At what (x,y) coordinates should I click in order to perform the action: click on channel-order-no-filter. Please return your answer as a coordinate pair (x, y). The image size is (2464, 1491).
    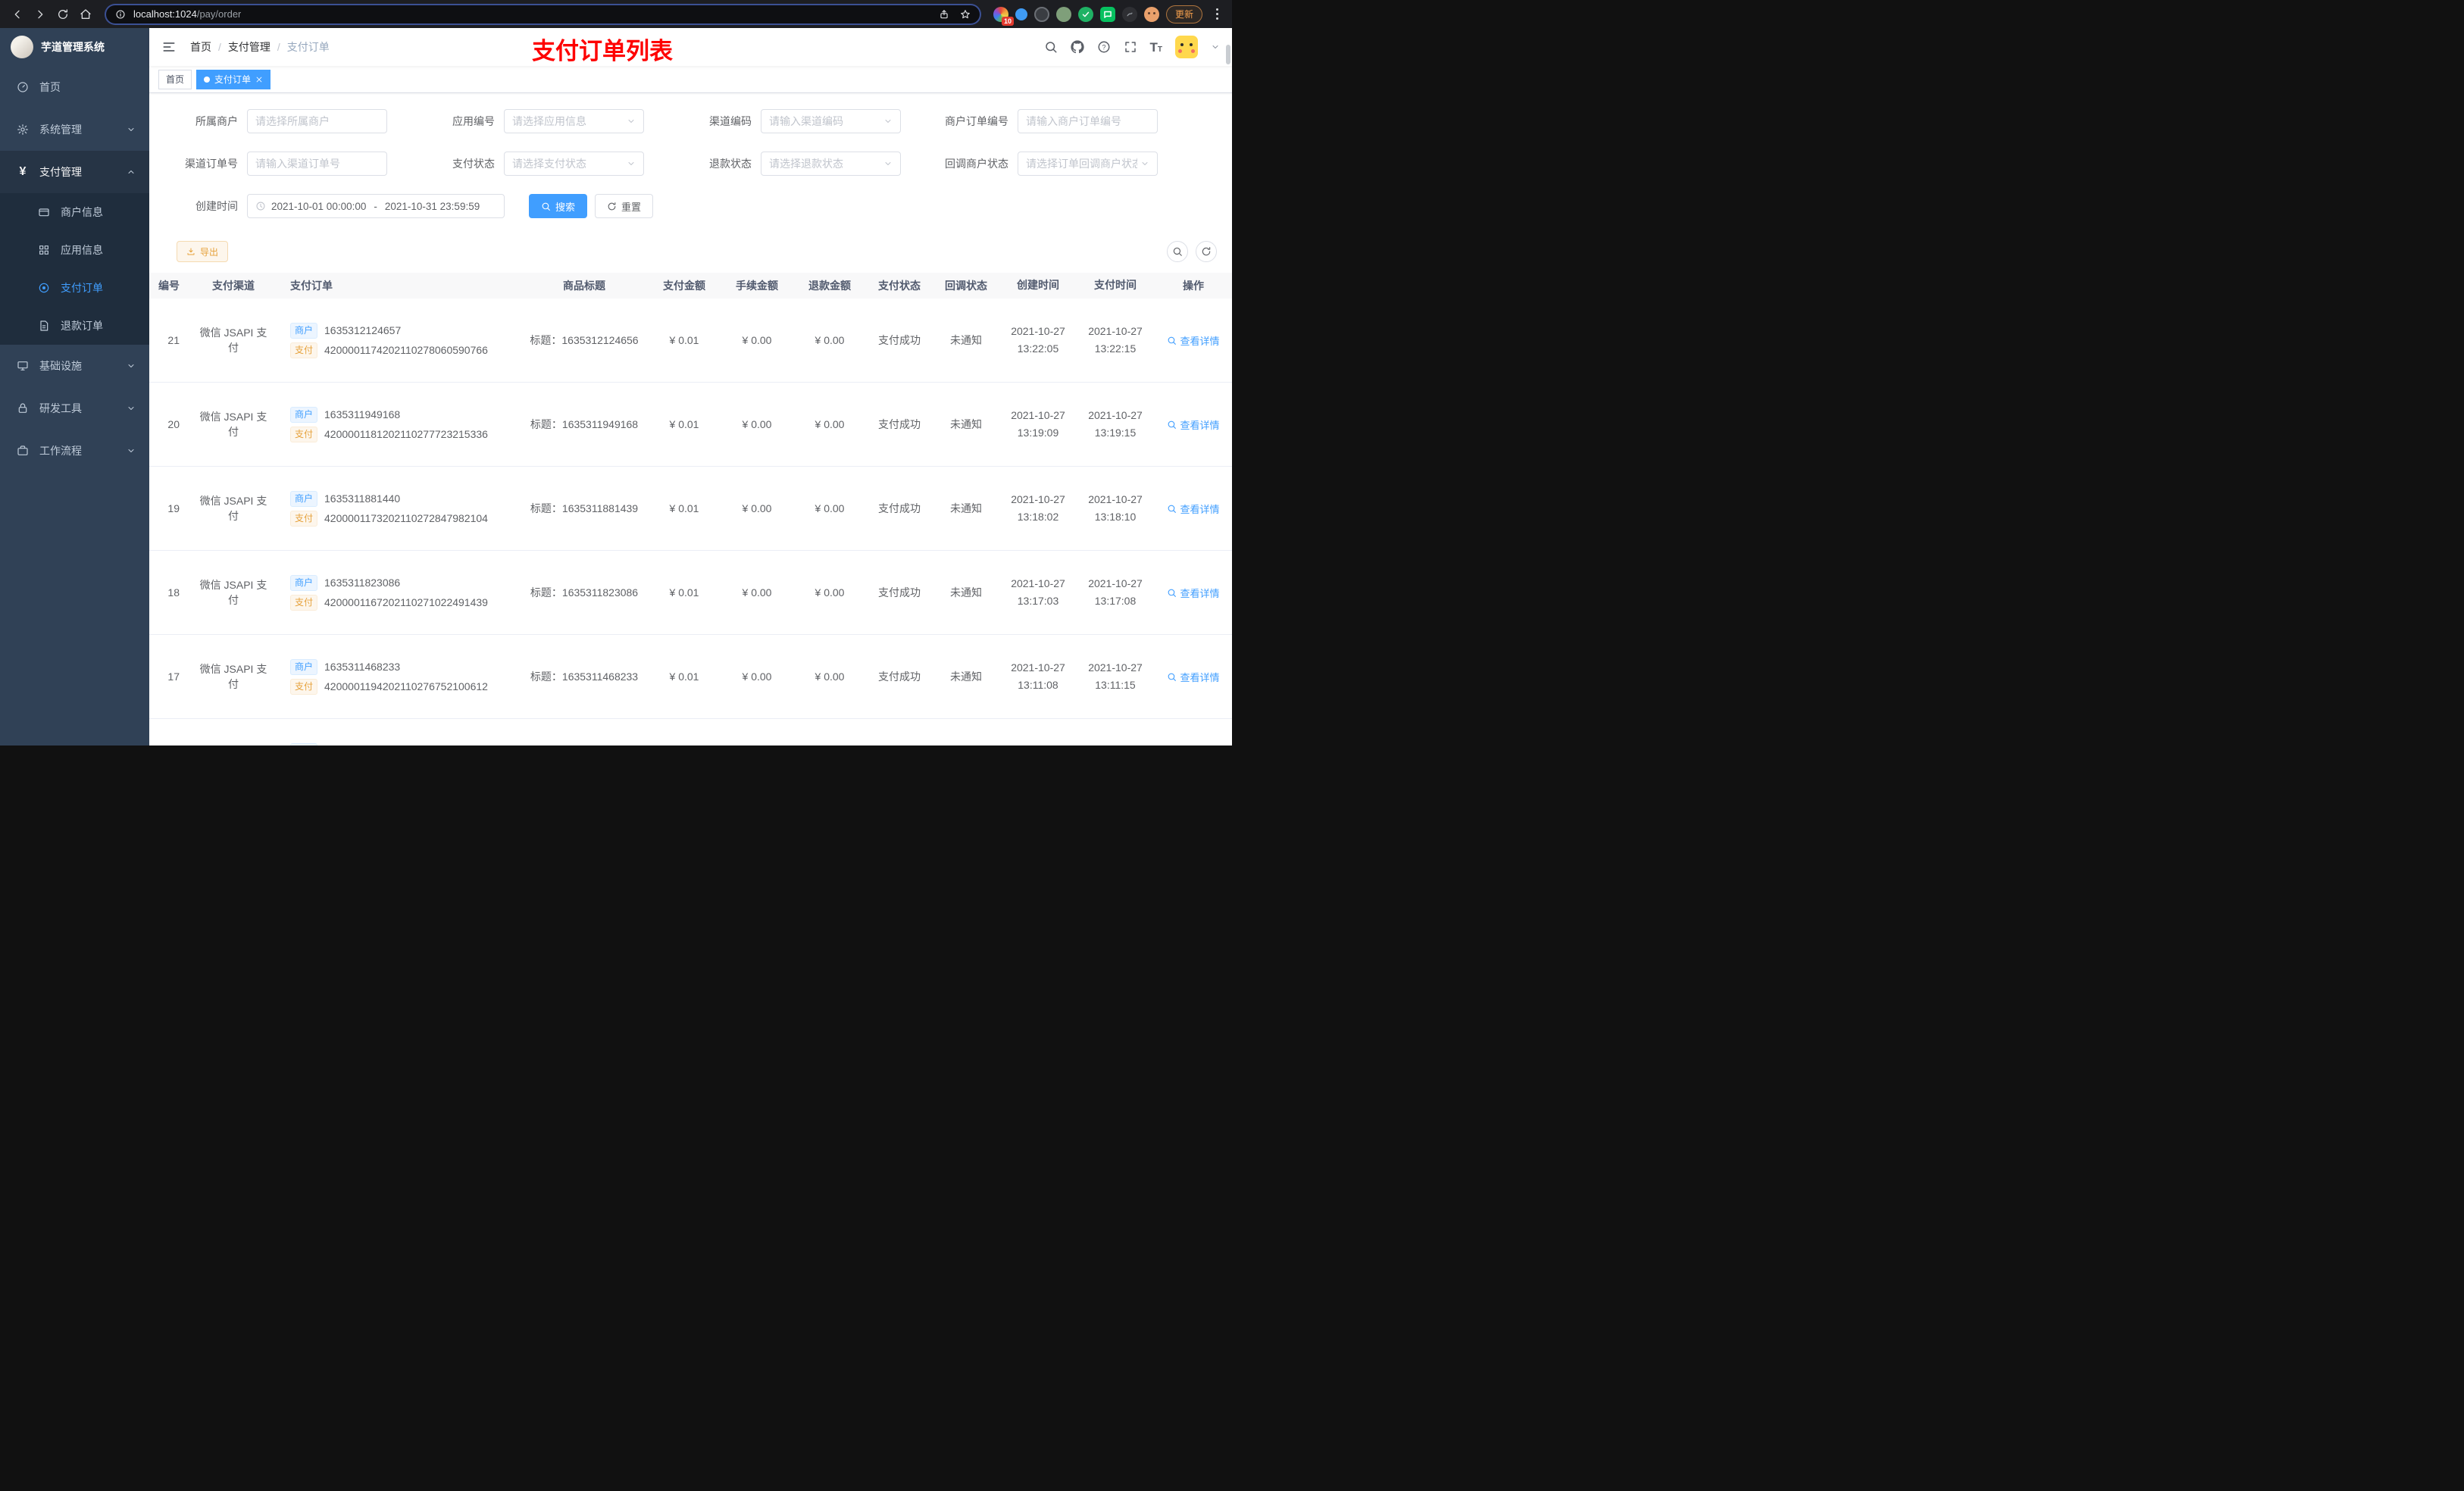
    Looking at the image, I should click on (317, 164).